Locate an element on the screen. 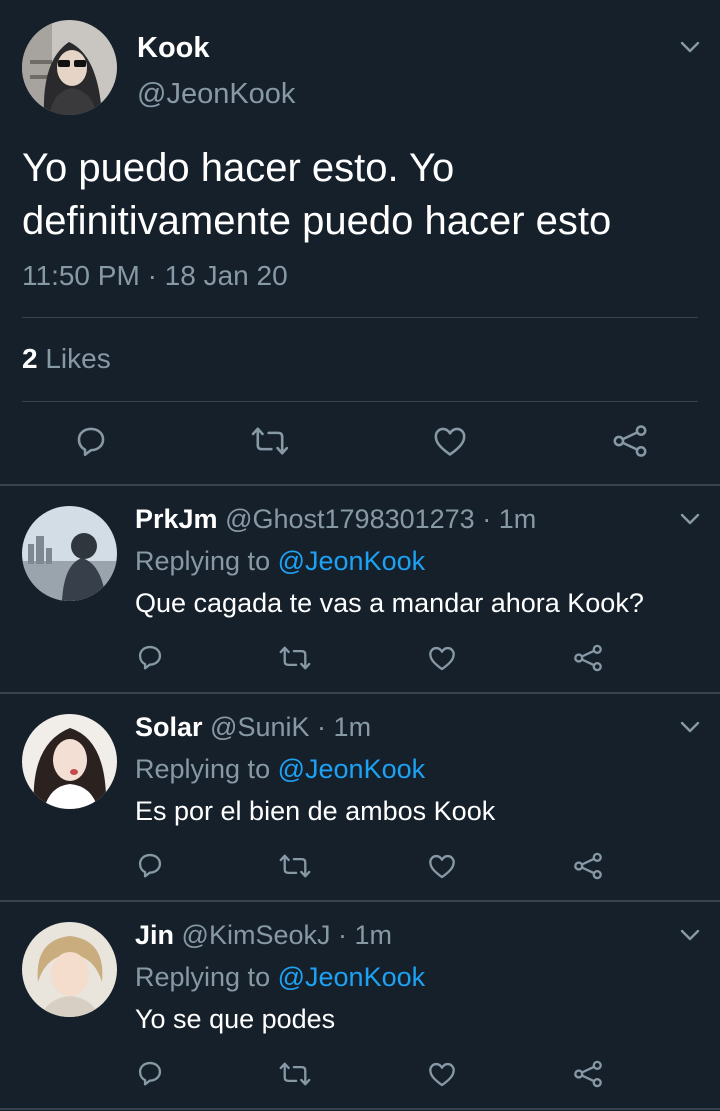  tweet-timestamp: 11:50 PM · 18 Jan 20 is located at coordinates (155, 276).